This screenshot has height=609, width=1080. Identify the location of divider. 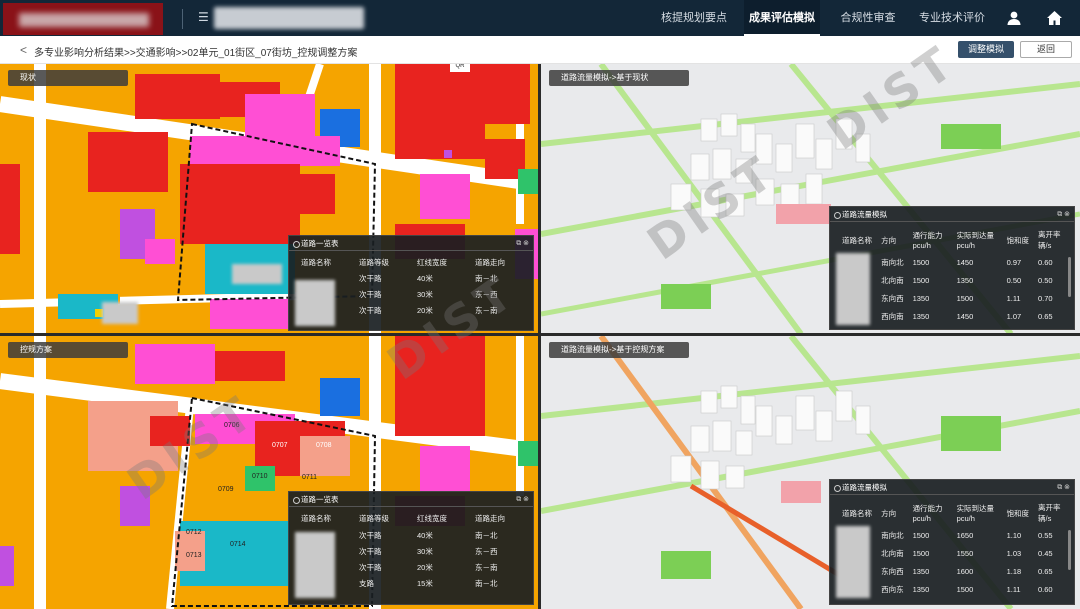
(182, 19).